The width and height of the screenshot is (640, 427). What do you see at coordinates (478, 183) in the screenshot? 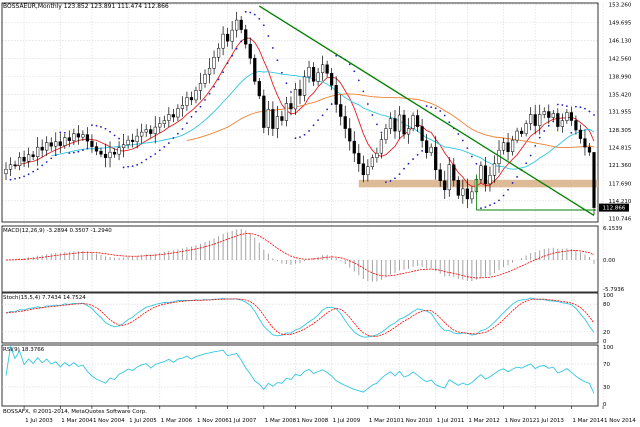
I see `support-zone` at bounding box center [478, 183].